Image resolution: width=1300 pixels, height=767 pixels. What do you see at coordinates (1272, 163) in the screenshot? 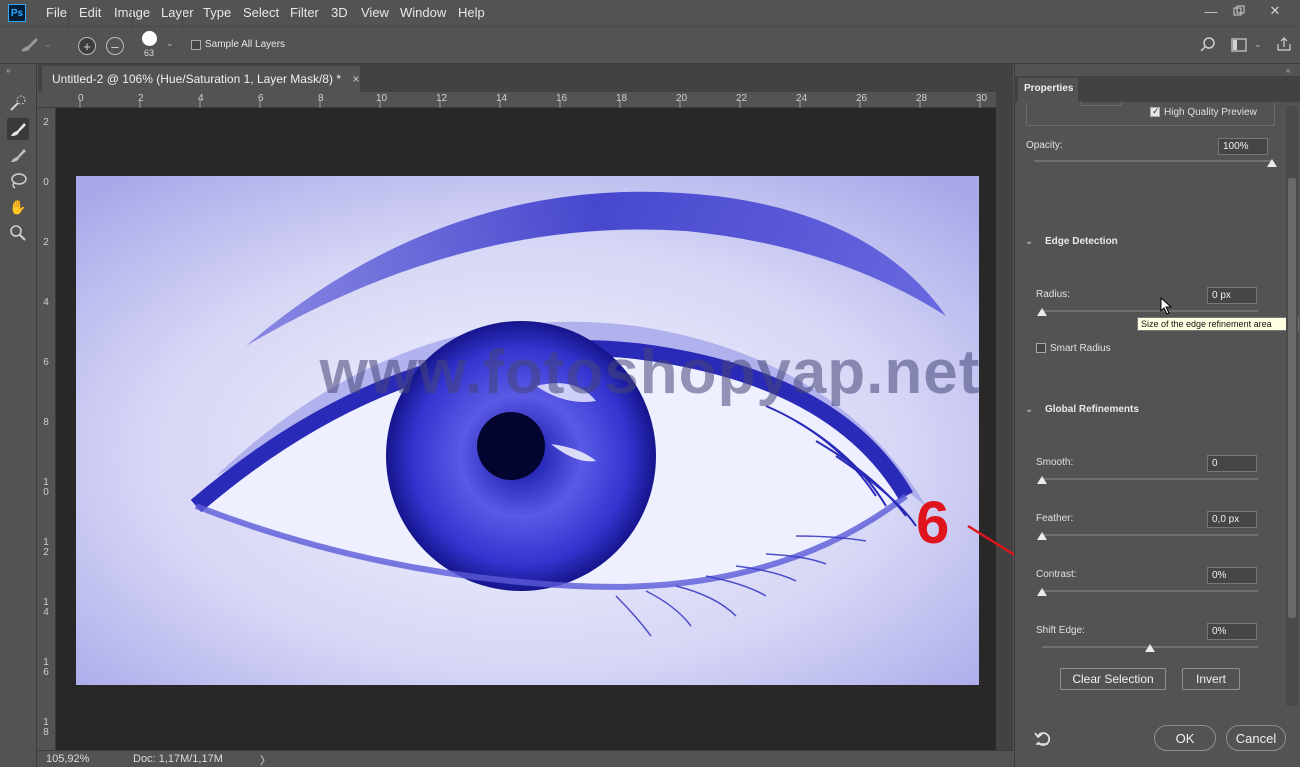
I see `opacity-slider-thumb` at bounding box center [1272, 163].